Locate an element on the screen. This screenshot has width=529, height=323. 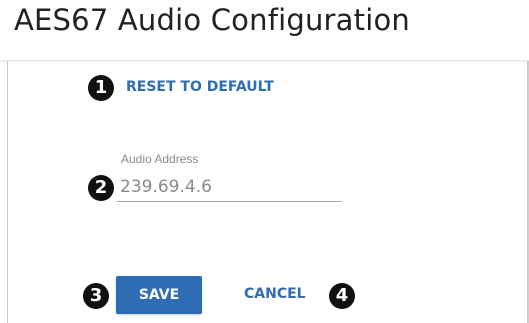
callout-marker-2: 2 is located at coordinates (101, 188).